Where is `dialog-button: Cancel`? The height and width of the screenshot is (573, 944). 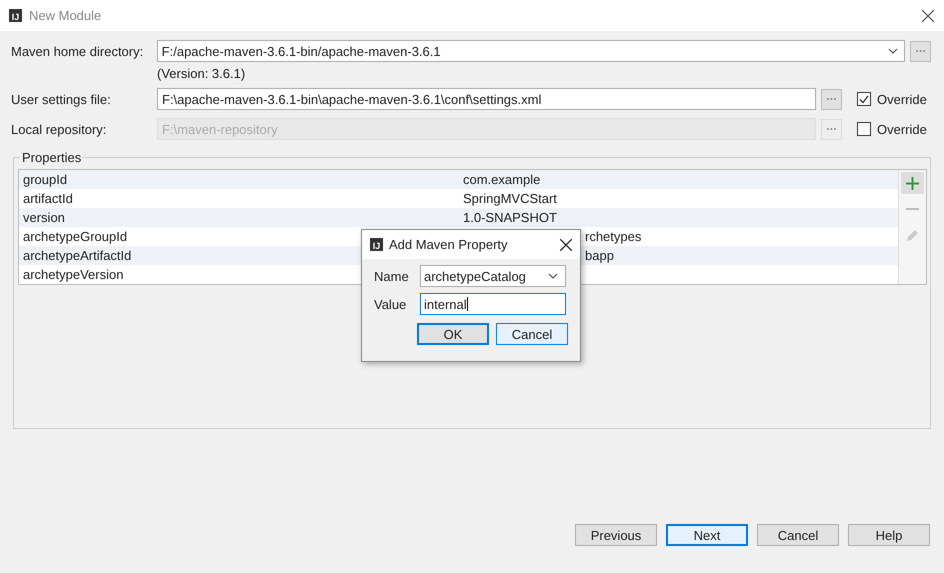 dialog-button: Cancel is located at coordinates (532, 334).